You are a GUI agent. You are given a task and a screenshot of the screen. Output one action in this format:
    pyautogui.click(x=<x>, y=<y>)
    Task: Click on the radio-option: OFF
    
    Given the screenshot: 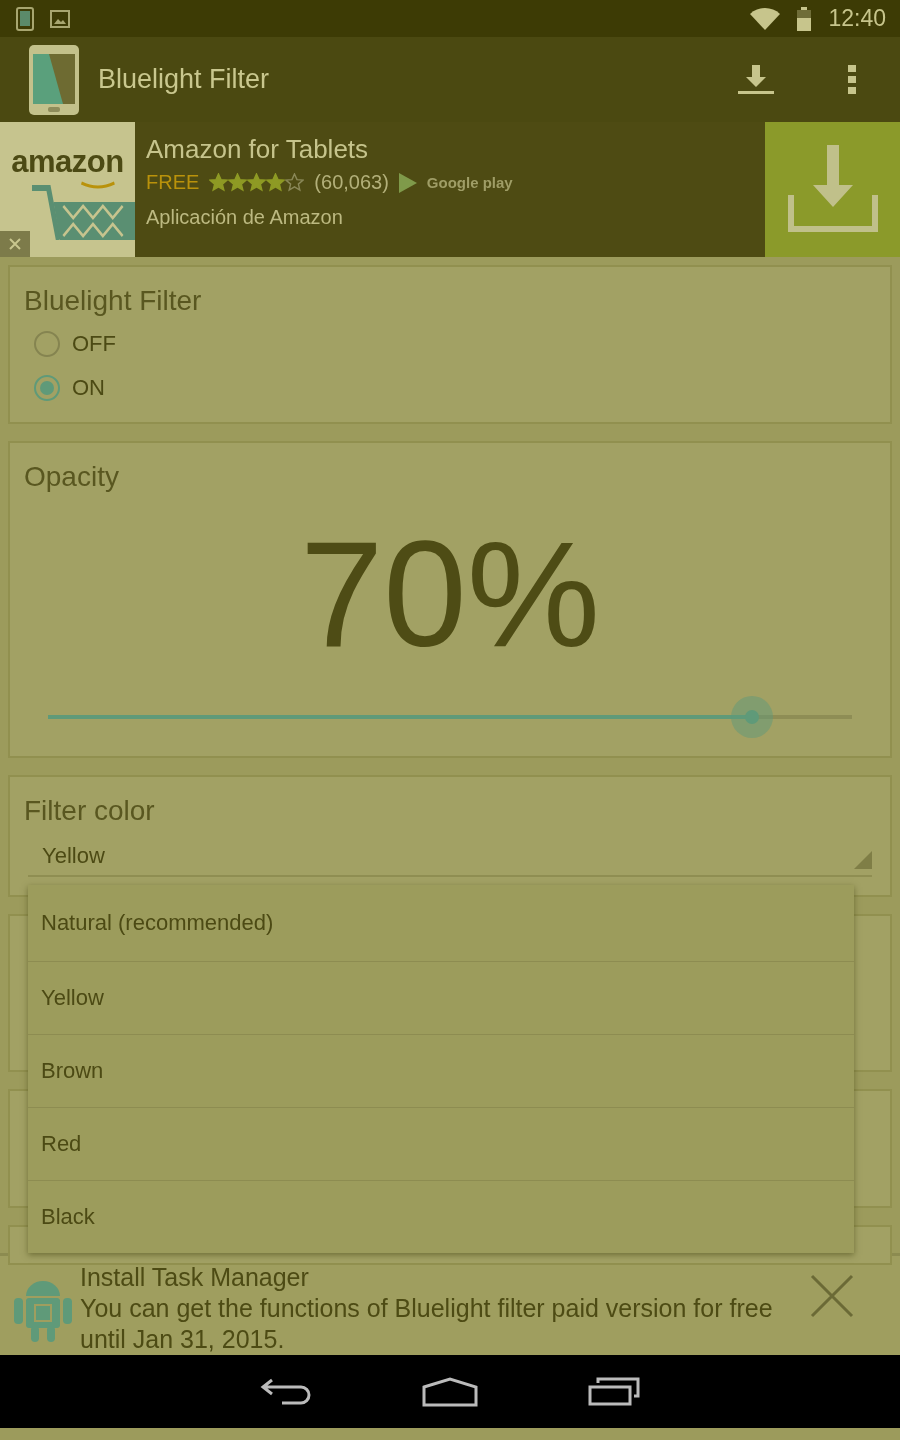 What is the action you would take?
    pyautogui.click(x=455, y=344)
    